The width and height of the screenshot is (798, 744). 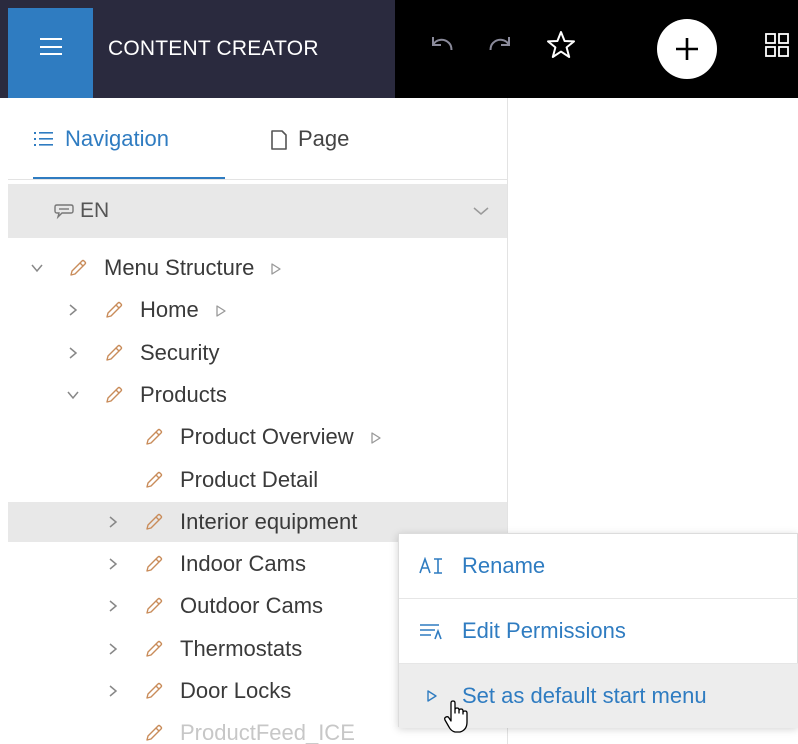 What do you see at coordinates (50, 46) in the screenshot?
I see `hamburger-icon` at bounding box center [50, 46].